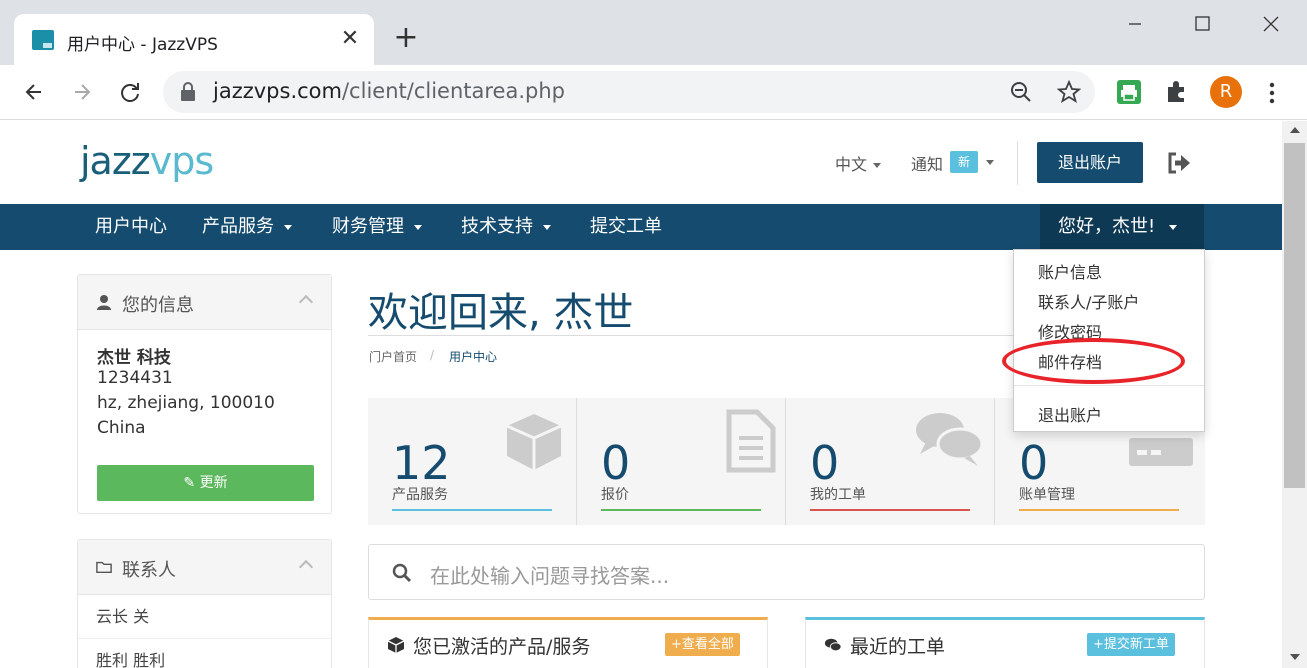 Image resolution: width=1307 pixels, height=668 pixels. Describe the element at coordinates (1005, 642) in the screenshot. I see `recent-tickets-box: 最近的工单 +提交新工单` at that location.